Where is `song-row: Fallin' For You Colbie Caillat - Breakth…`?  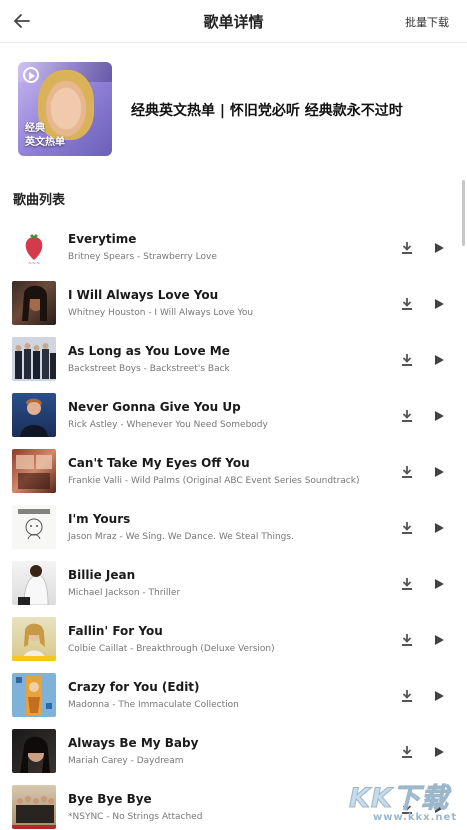 song-row: Fallin' For You Colbie Caillat - Breakth… is located at coordinates (233, 643).